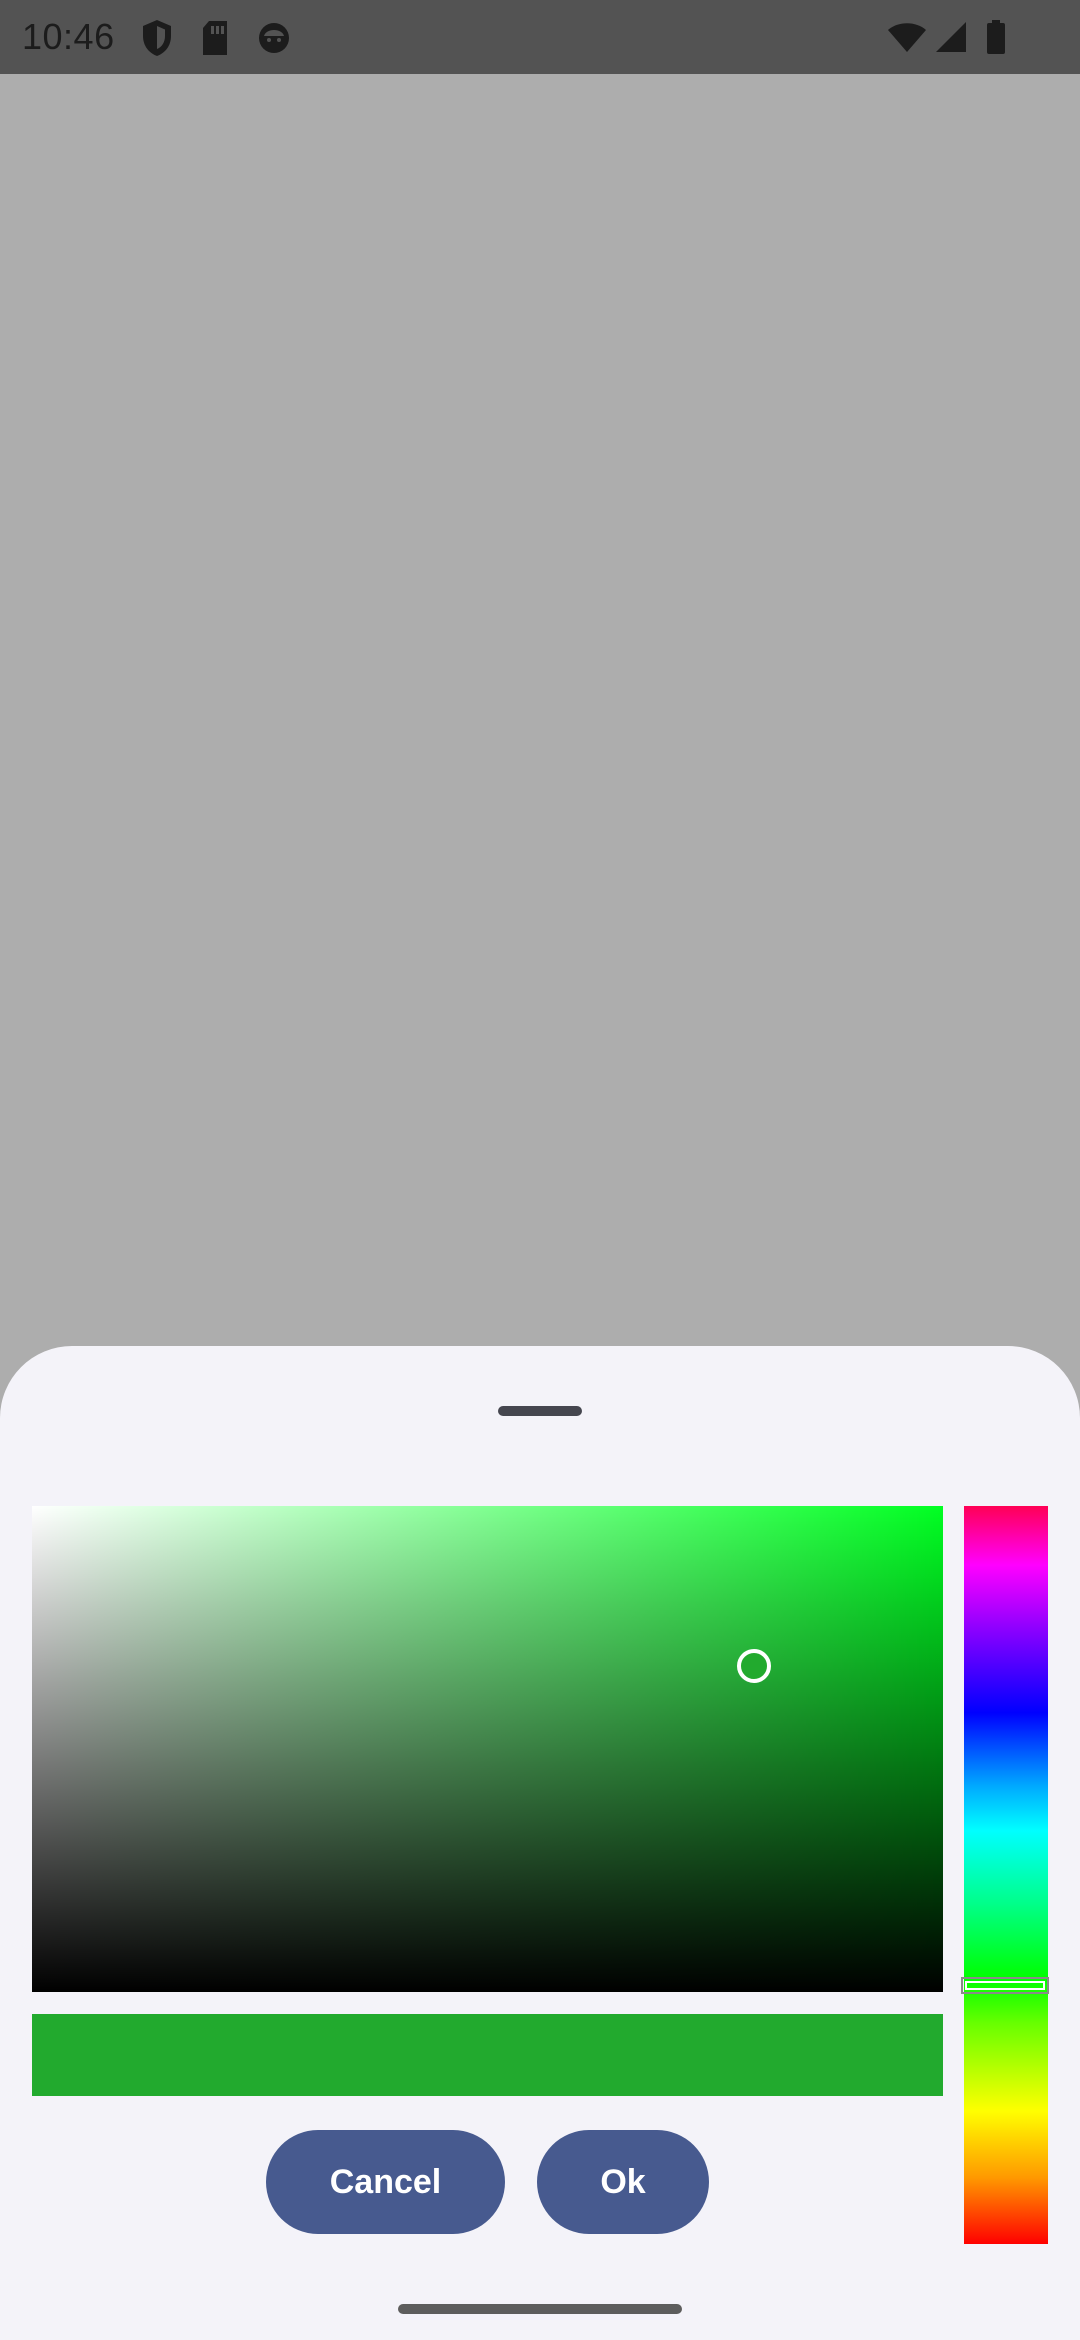  I want to click on shield-icon, so click(157, 38).